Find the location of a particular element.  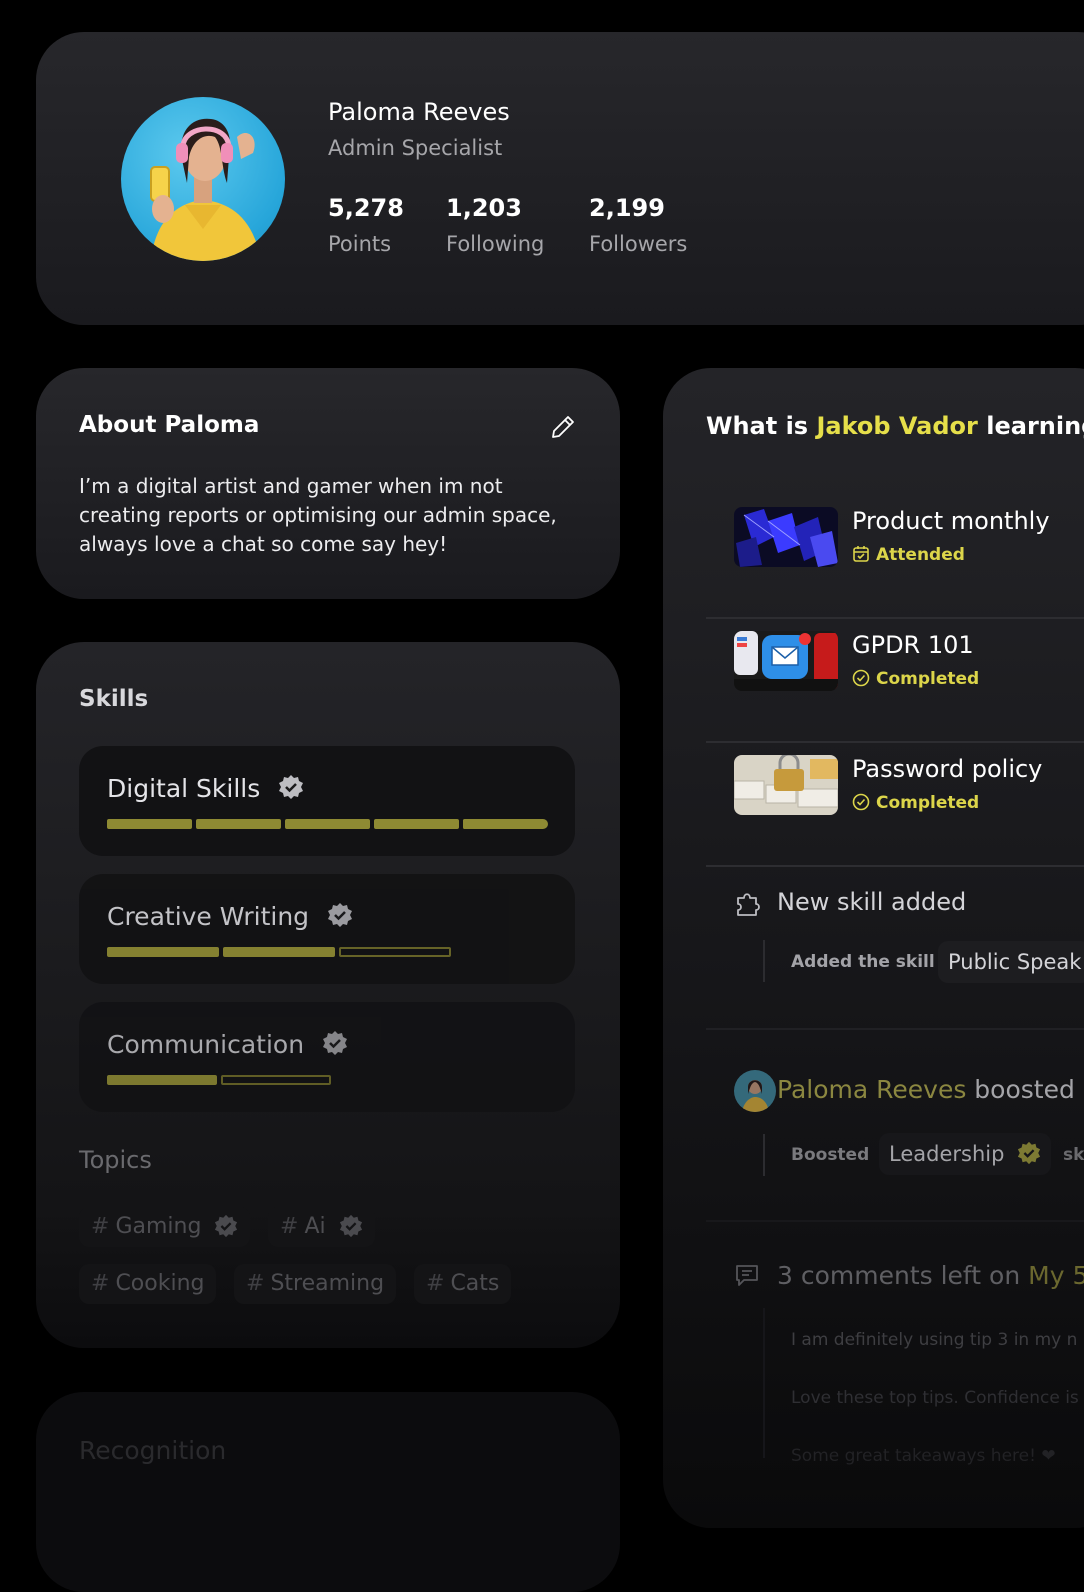

course-status: Attended is located at coordinates (920, 555).